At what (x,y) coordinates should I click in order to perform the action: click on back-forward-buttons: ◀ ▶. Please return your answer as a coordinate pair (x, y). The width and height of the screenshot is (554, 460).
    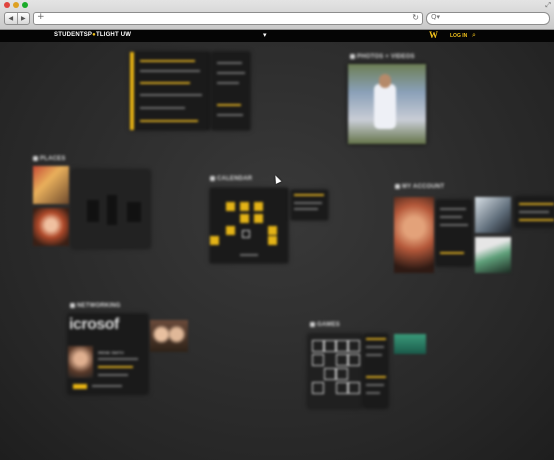
    Looking at the image, I should click on (17, 18).